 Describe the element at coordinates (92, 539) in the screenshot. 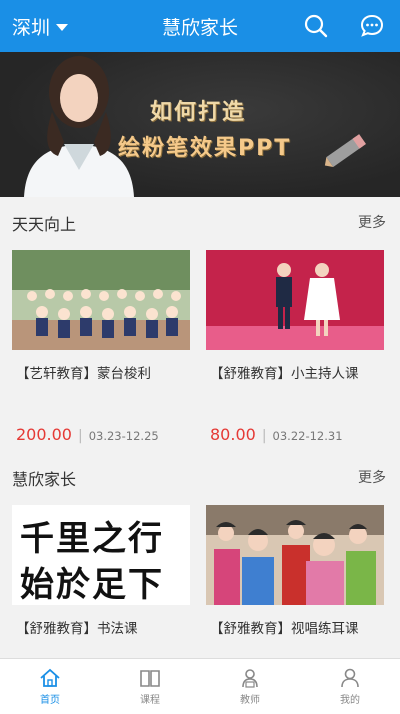

I see `calligraphy-line1: 千里之行` at that location.